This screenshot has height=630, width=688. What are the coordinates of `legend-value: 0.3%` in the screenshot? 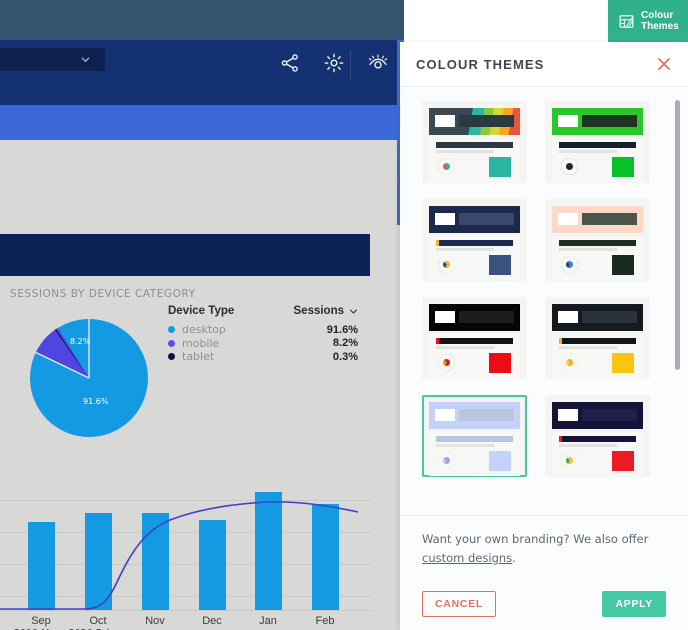 It's located at (345, 356).